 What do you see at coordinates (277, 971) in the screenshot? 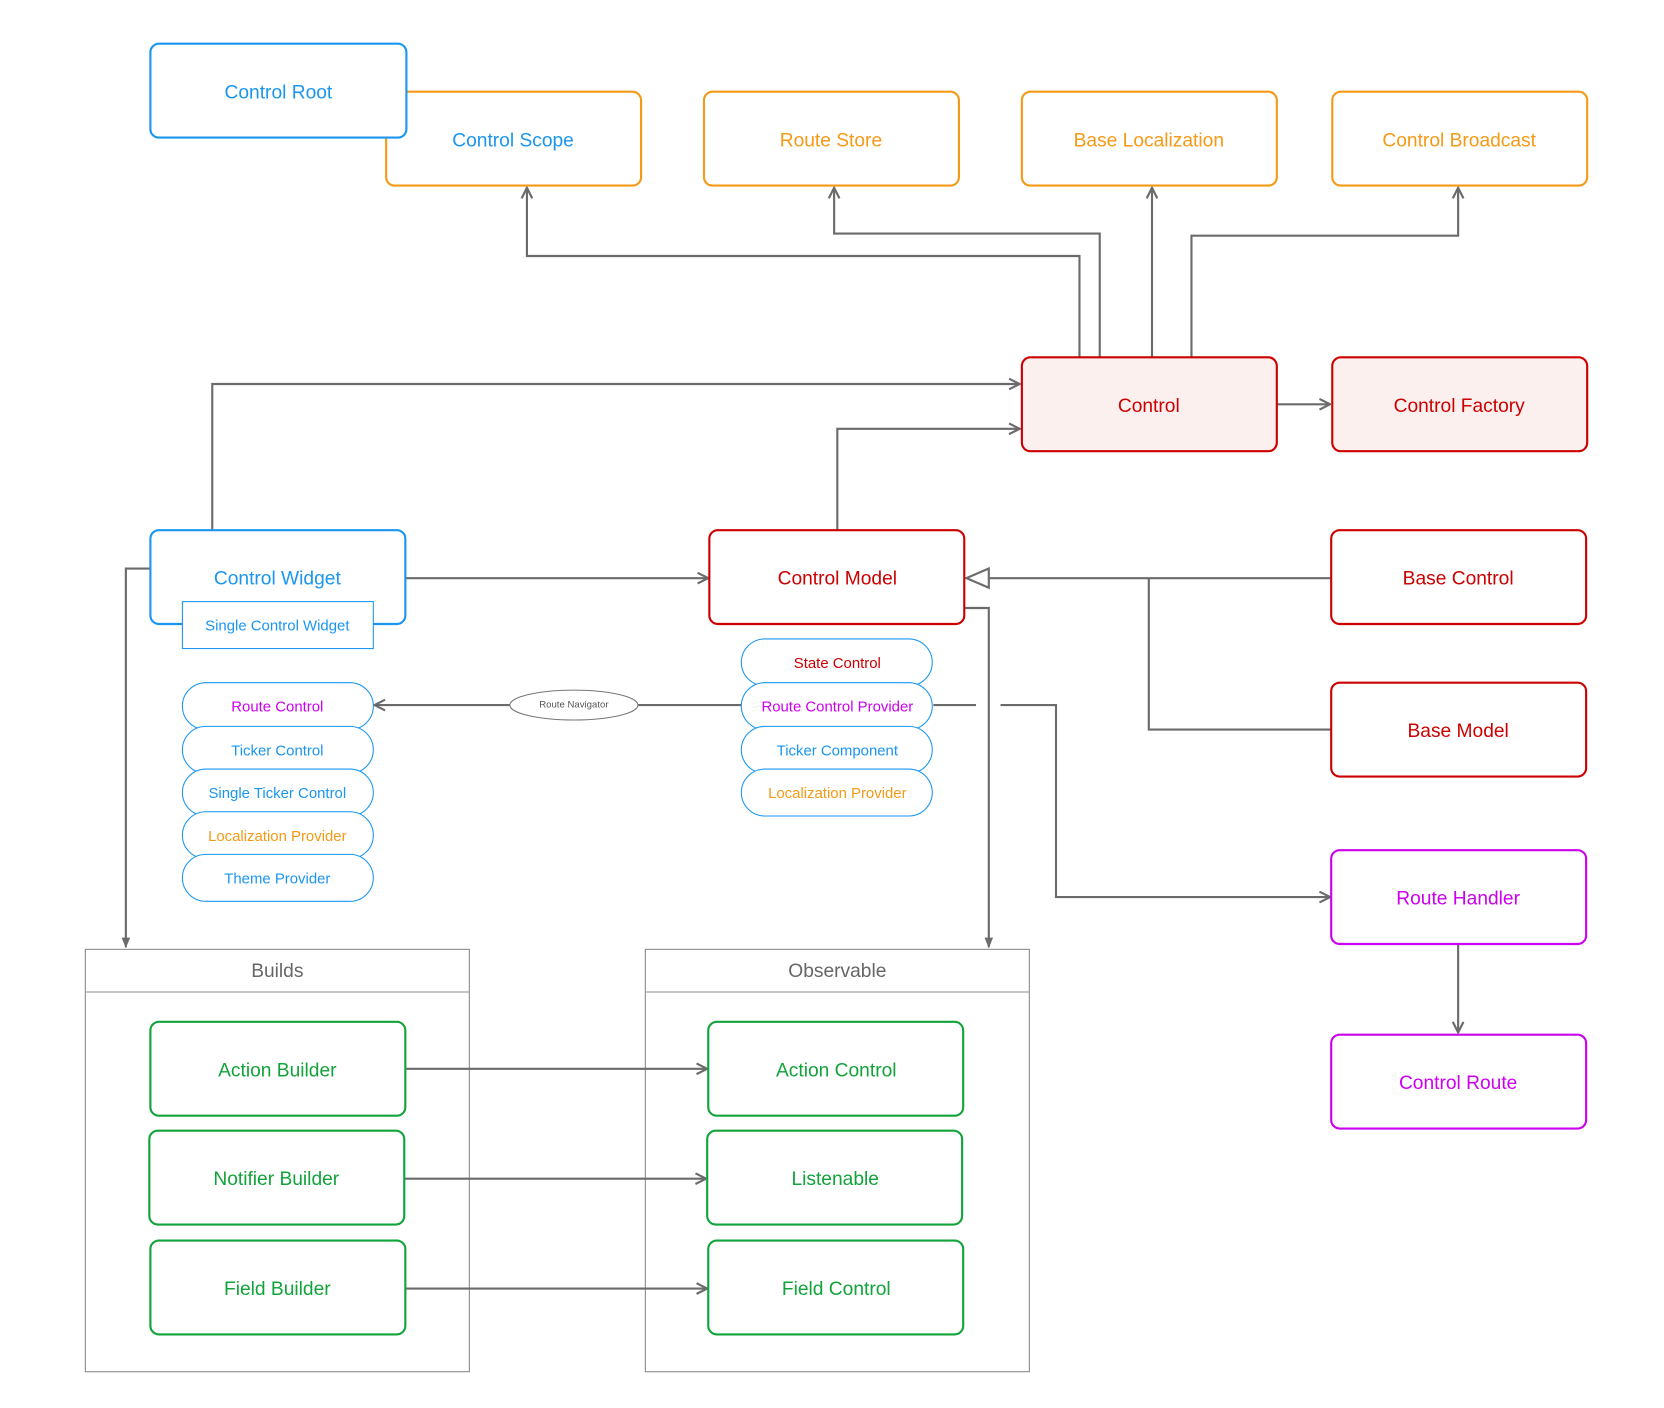
I see `builds-title: Builds` at bounding box center [277, 971].